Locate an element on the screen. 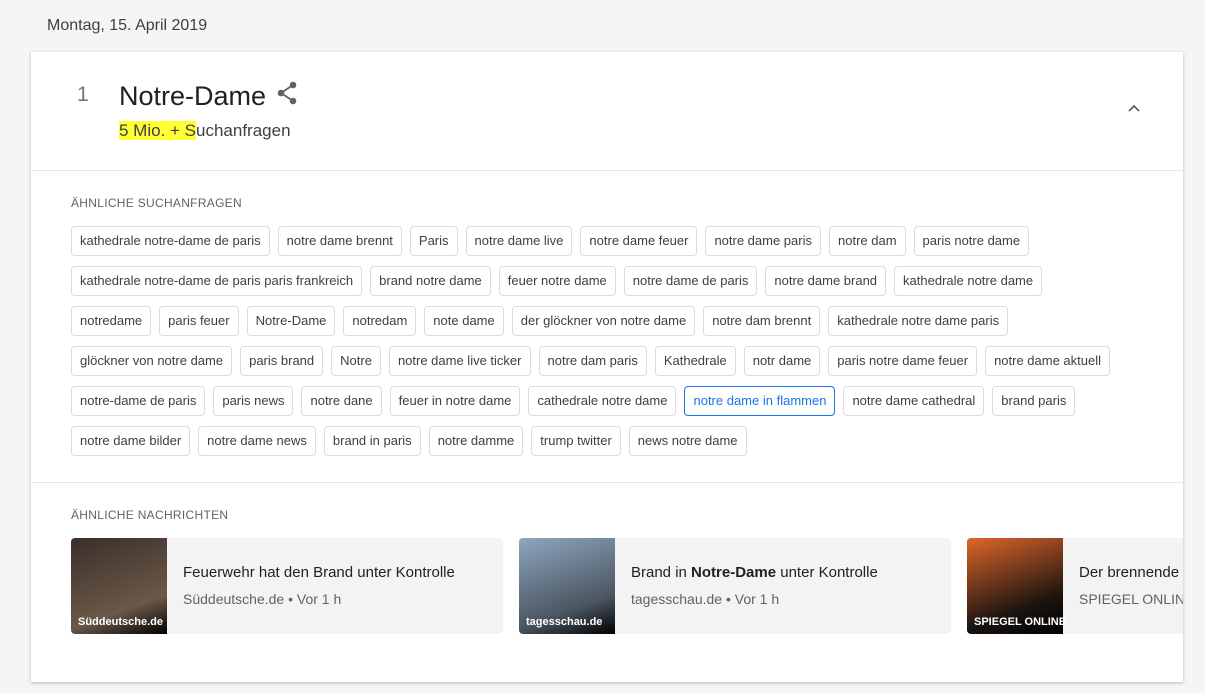 The width and height of the screenshot is (1205, 693). news-title: Feuerwehr hat den Brand unter Kontrolle is located at coordinates (319, 572).